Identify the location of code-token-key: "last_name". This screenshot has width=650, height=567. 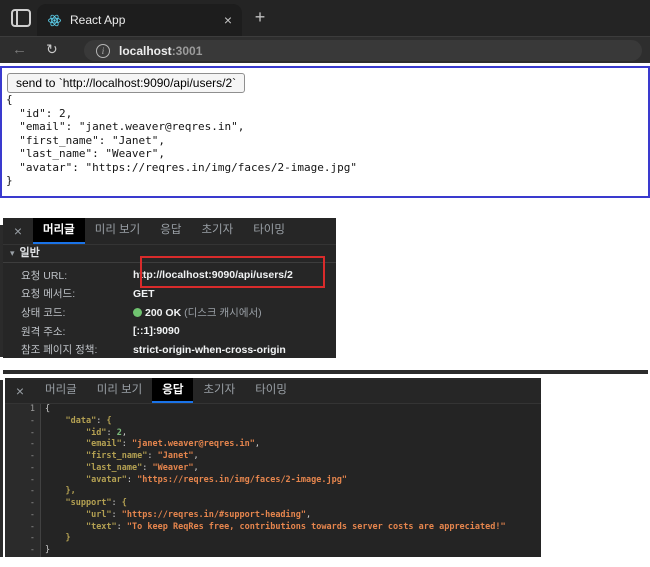
(114, 467).